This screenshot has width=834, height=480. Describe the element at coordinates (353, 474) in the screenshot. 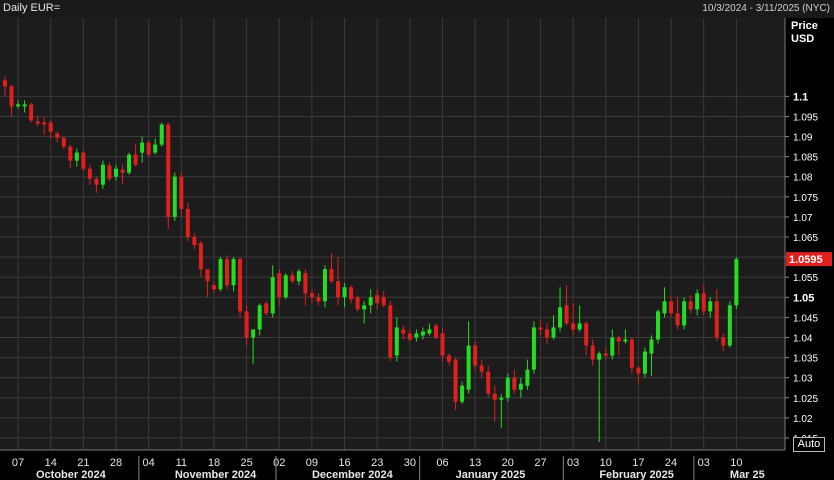

I see `month-label: December 2024` at that location.